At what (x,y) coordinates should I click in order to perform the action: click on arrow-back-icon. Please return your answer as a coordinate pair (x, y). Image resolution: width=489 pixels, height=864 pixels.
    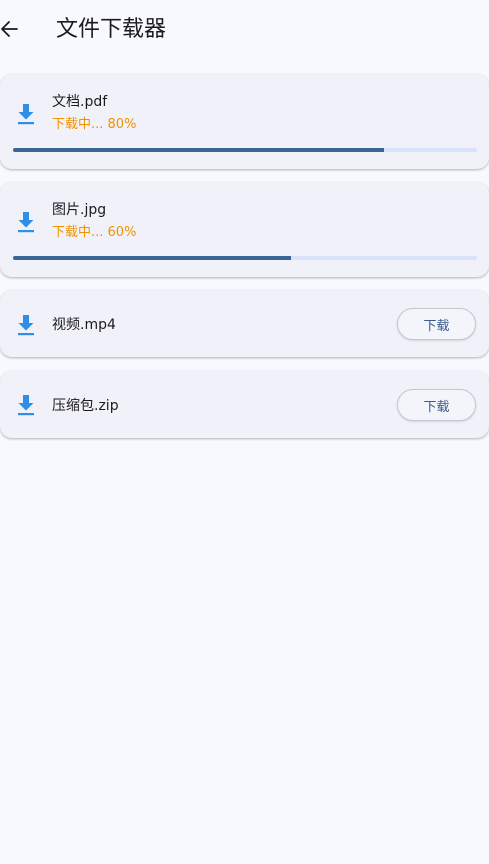
    Looking at the image, I should click on (9, 29).